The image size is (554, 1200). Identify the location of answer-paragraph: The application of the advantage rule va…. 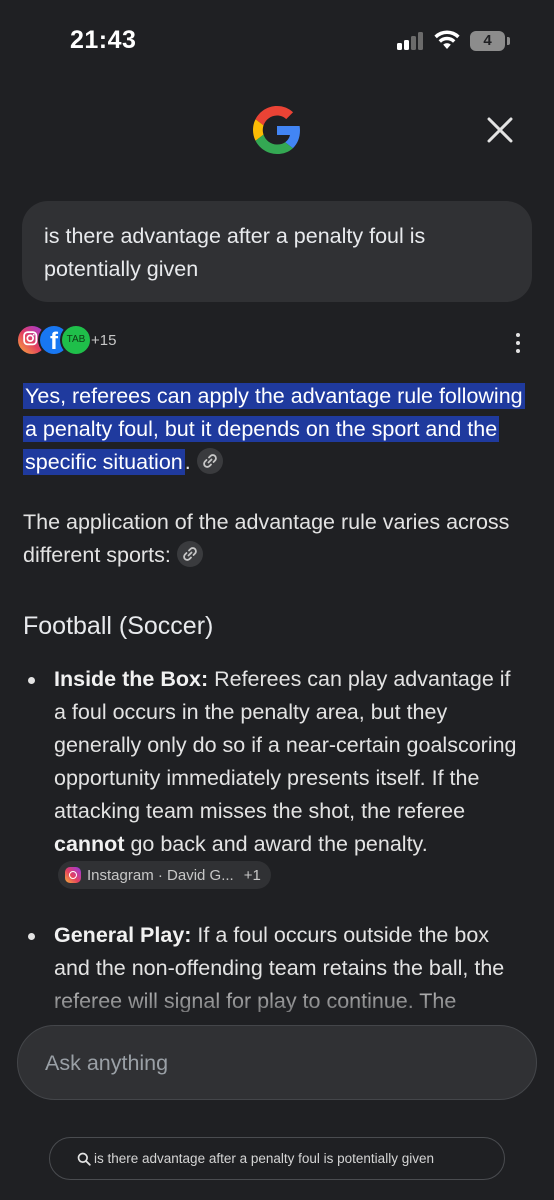
(273, 539).